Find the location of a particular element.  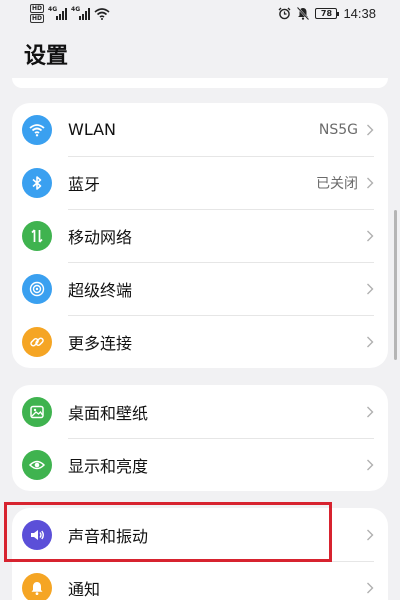

settings-item-wlan: WLAN NS5G is located at coordinates (200, 129).